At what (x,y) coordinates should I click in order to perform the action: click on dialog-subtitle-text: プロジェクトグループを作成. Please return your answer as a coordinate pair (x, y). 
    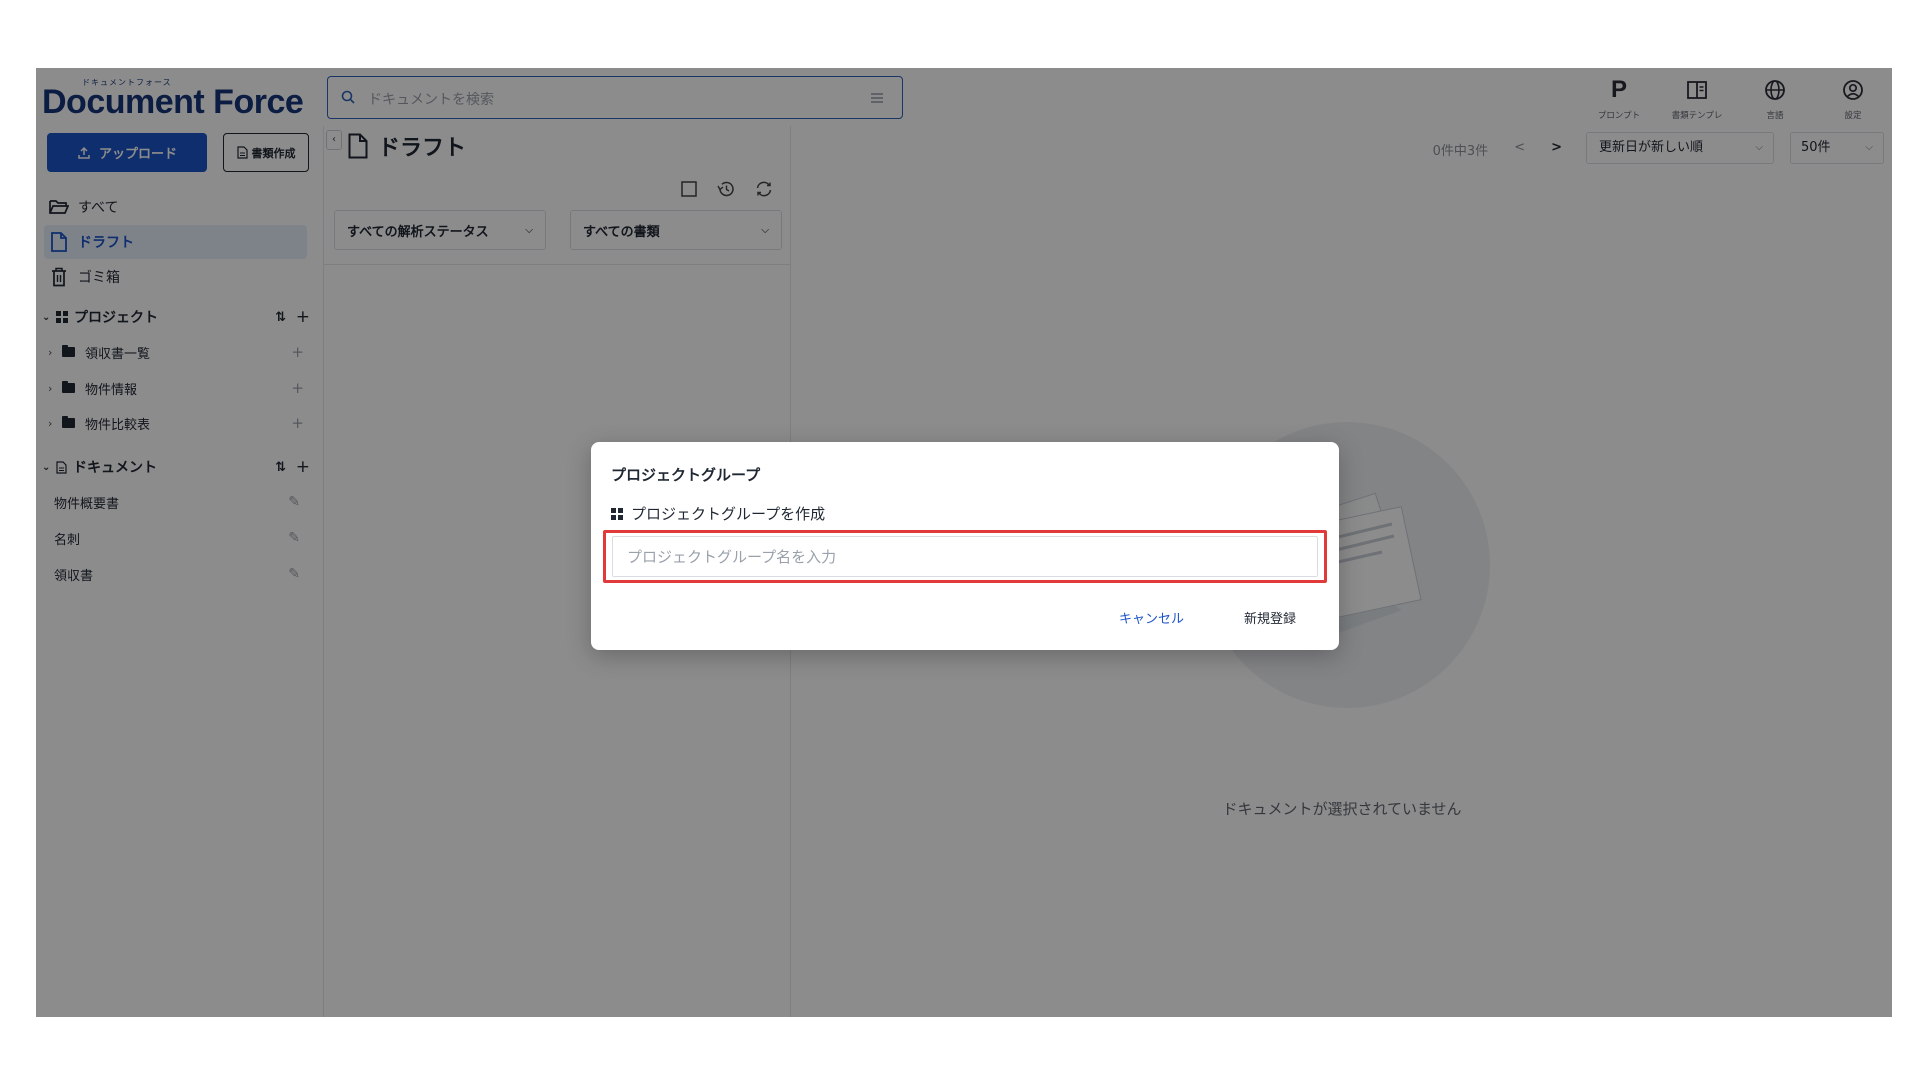
    Looking at the image, I should click on (728, 514).